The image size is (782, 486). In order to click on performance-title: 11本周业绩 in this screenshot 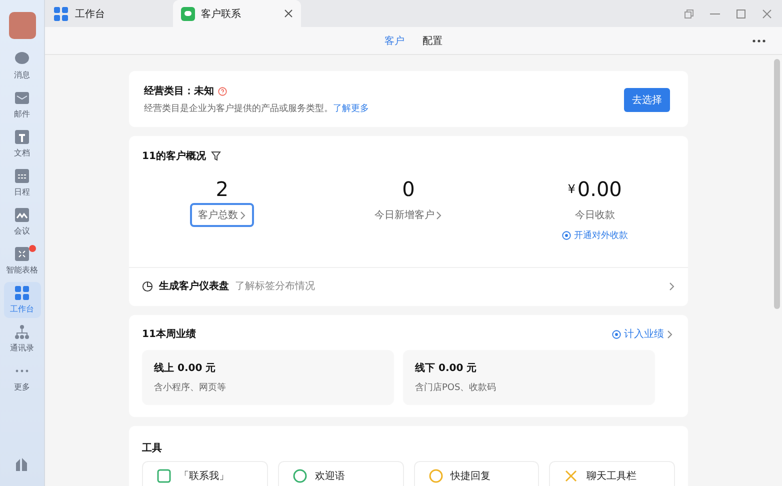, I will do `click(169, 334)`.